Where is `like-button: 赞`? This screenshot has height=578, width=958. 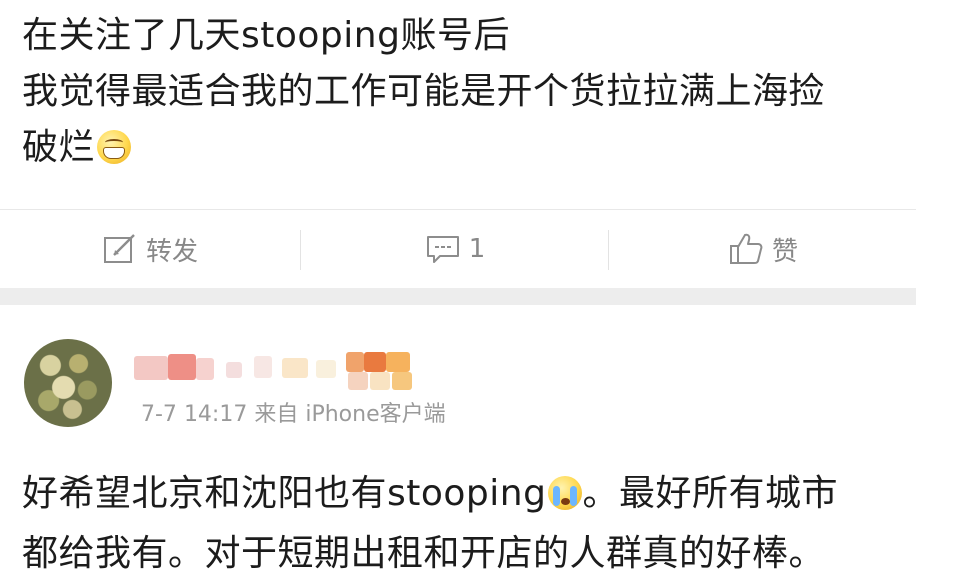
like-button: 赞 is located at coordinates (763, 249).